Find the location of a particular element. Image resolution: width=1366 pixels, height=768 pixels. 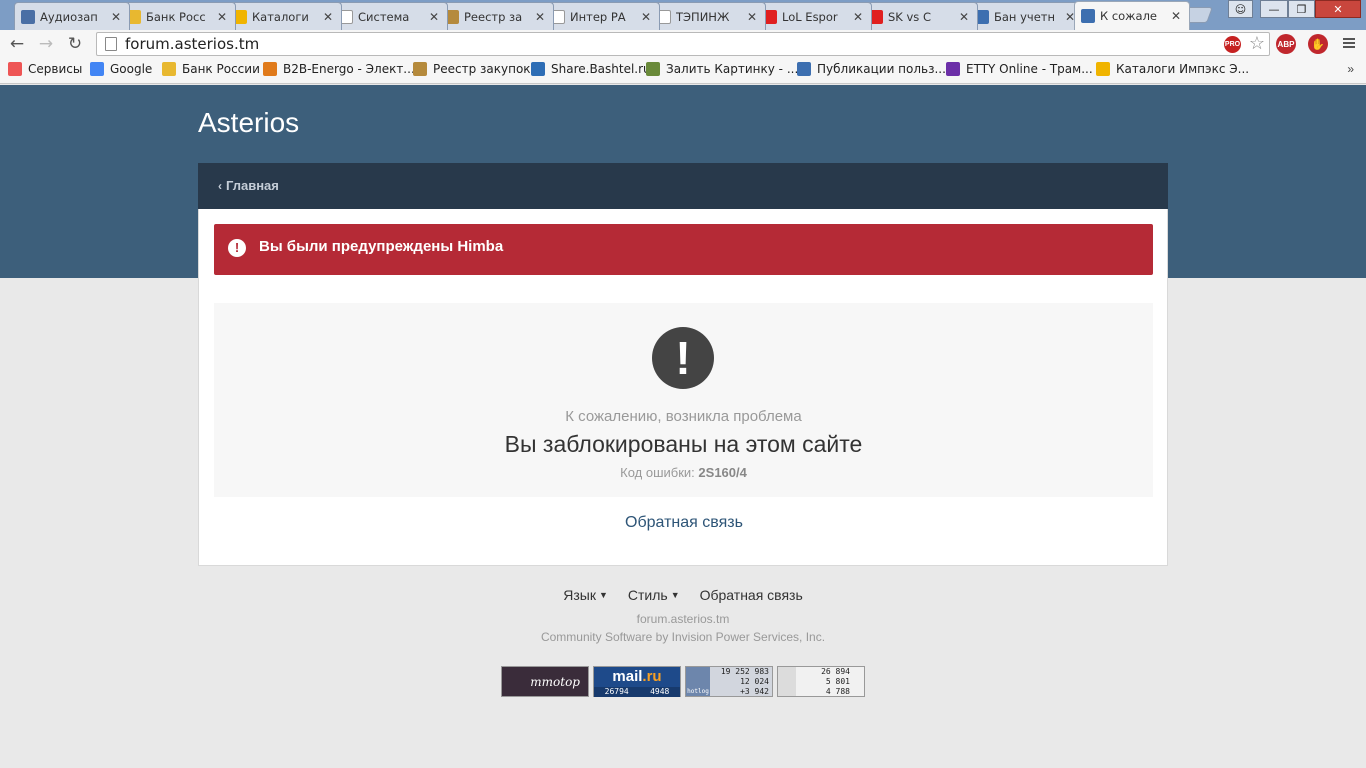

stop-extension-icon: ✋ is located at coordinates (1318, 44).